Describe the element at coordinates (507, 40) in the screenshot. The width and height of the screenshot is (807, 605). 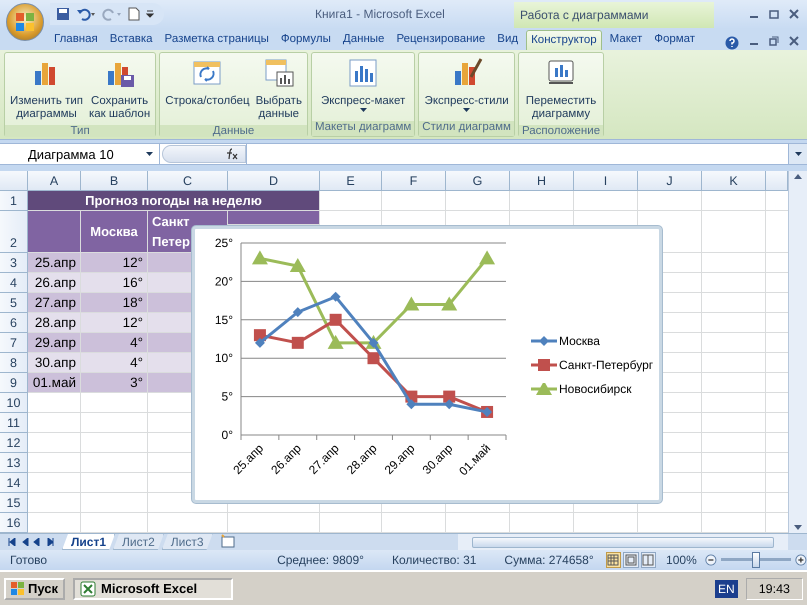
I see `ribbon-tab: Вид` at that location.